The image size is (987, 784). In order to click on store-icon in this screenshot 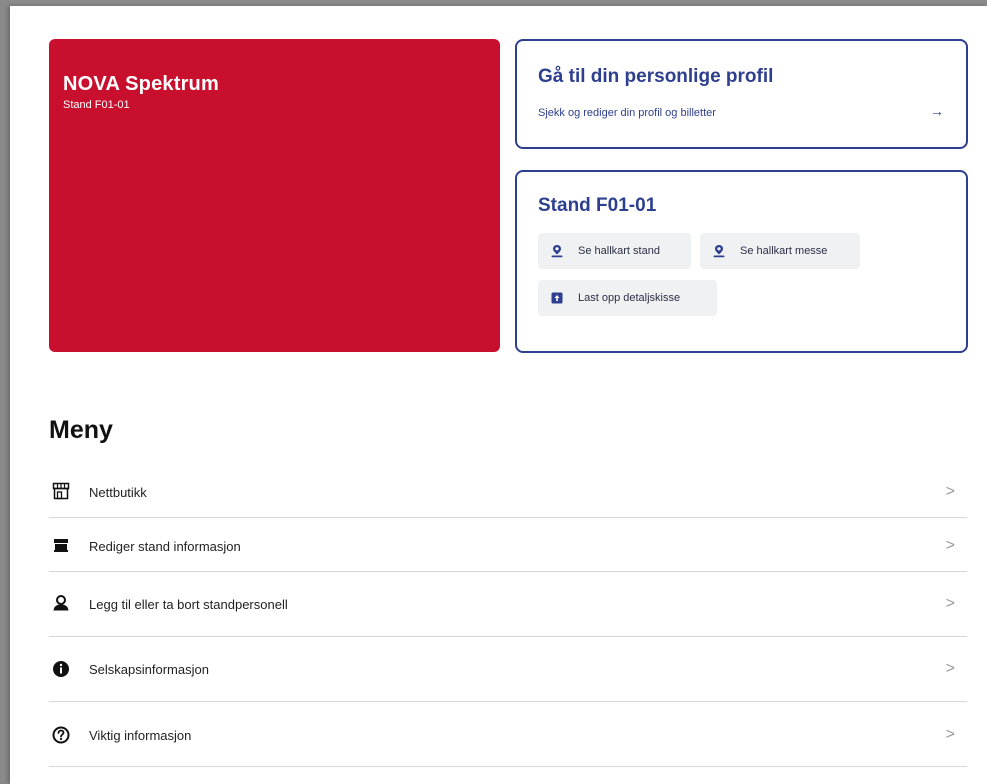, I will do `click(61, 491)`.